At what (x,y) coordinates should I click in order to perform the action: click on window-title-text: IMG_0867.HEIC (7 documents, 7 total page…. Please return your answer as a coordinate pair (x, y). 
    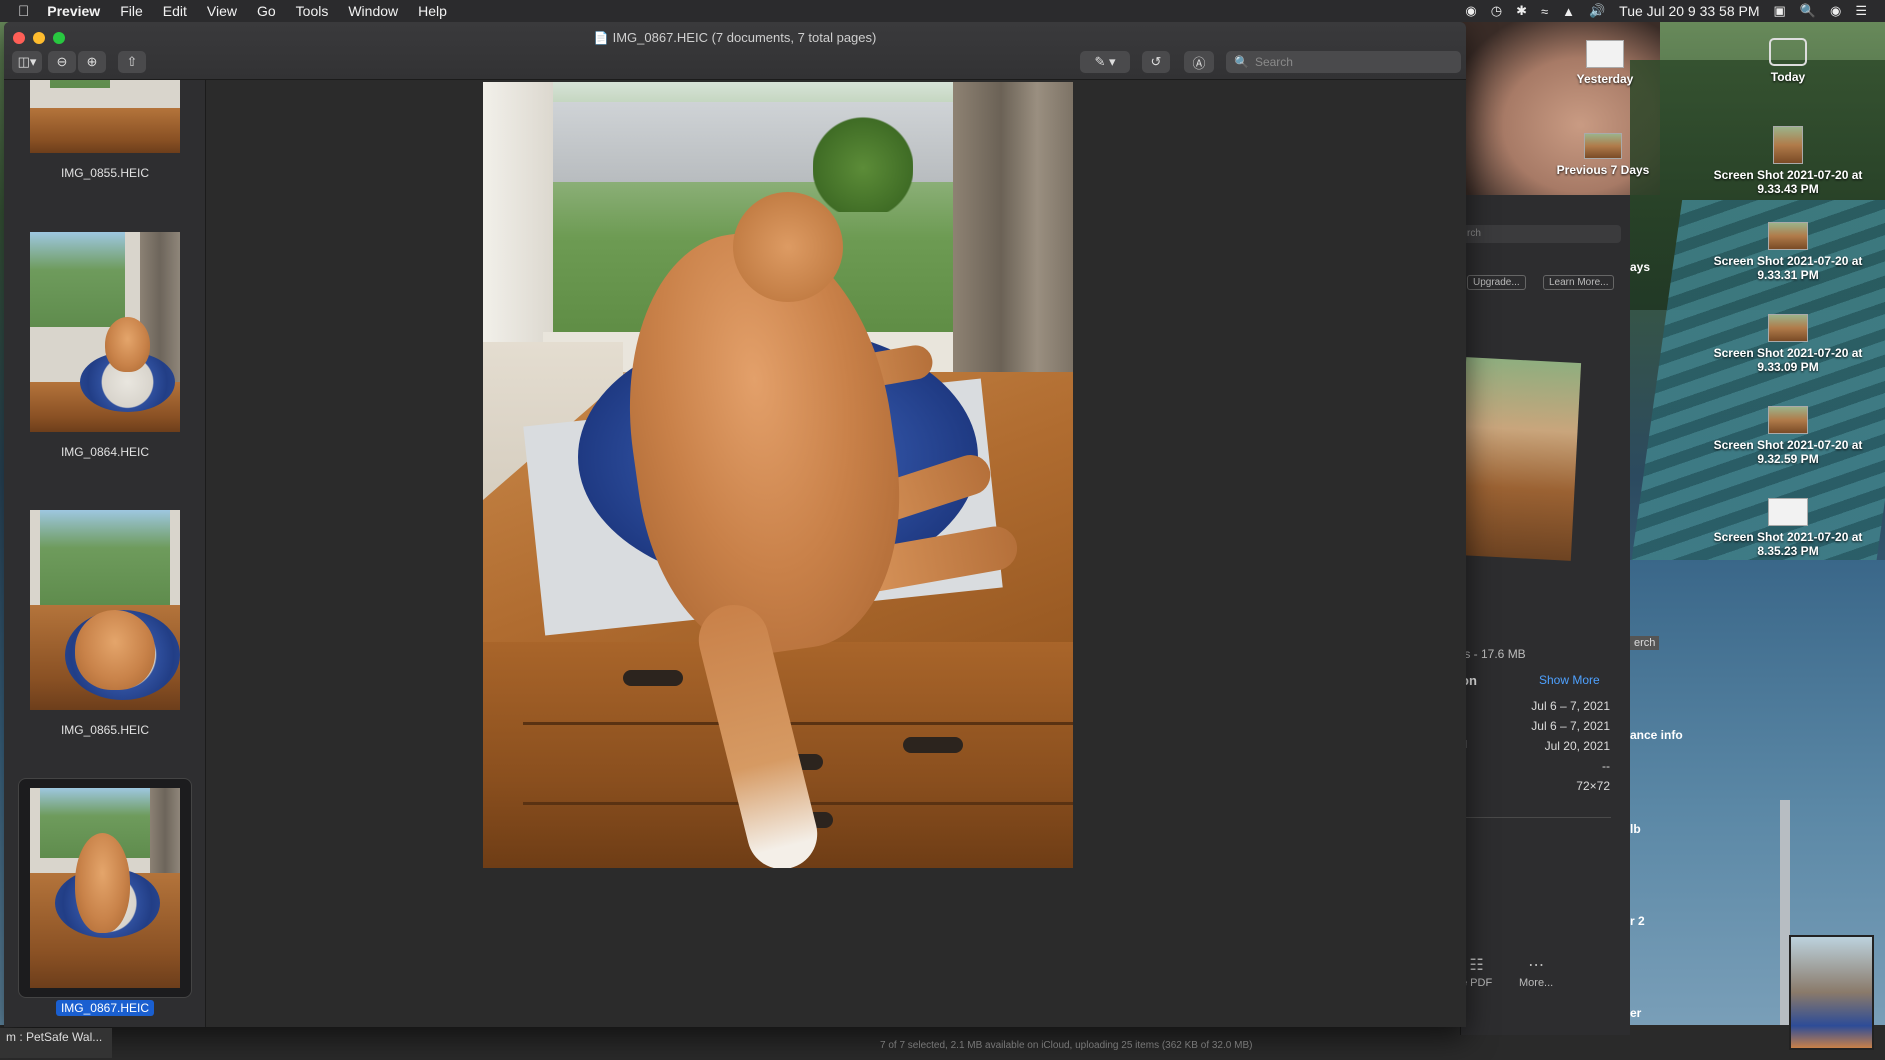
    Looking at the image, I should click on (744, 37).